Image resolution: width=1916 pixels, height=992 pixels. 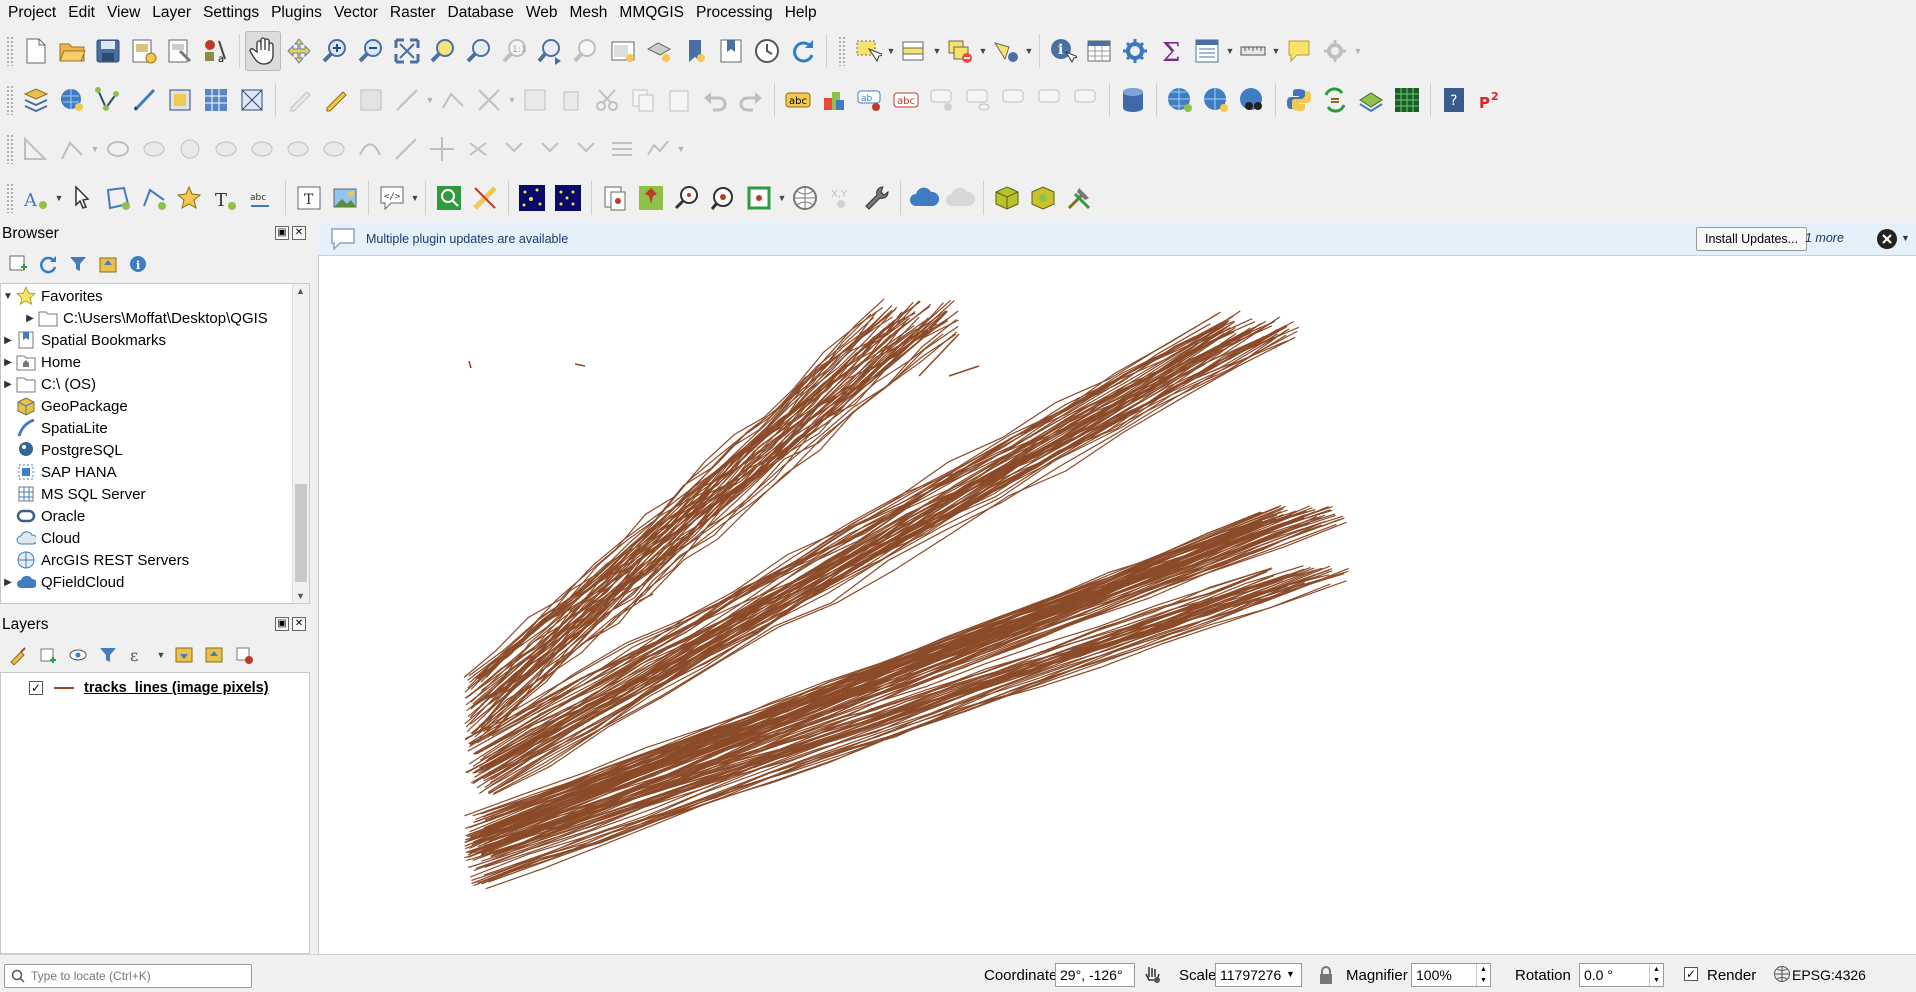 What do you see at coordinates (59, 198) in the screenshot?
I see `annotation-dropdown-arrow: ▼` at bounding box center [59, 198].